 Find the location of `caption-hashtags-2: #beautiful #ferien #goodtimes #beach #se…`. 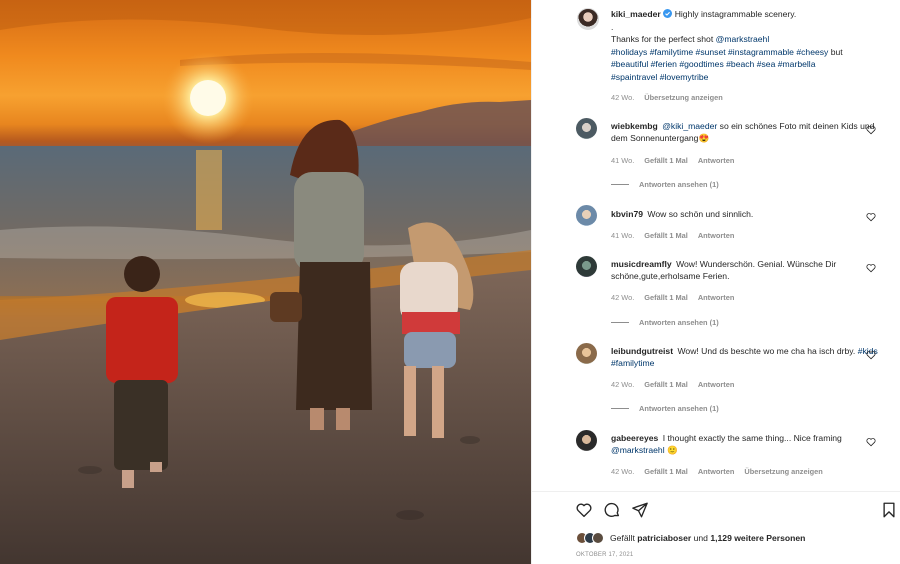

caption-hashtags-2: #beautiful #ferien #goodtimes #beach #se… is located at coordinates (713, 64).